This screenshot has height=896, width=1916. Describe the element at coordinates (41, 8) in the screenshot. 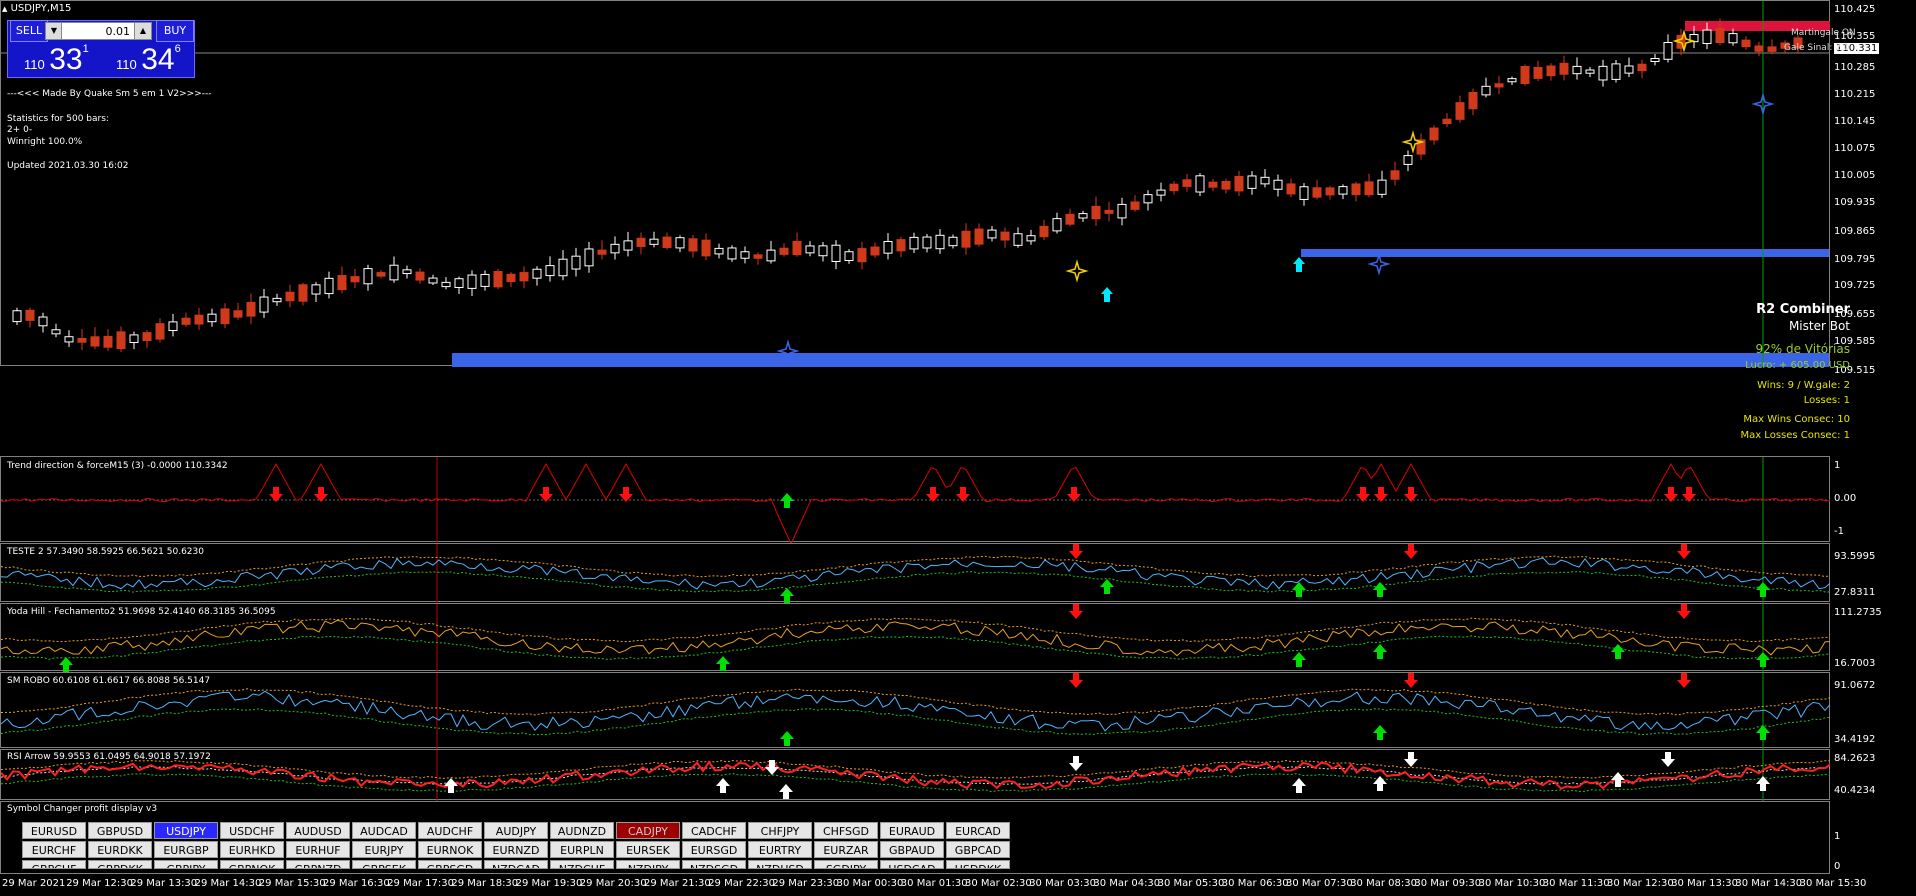

I see `symbol-timeframe-label: USDJPY,M15` at that location.